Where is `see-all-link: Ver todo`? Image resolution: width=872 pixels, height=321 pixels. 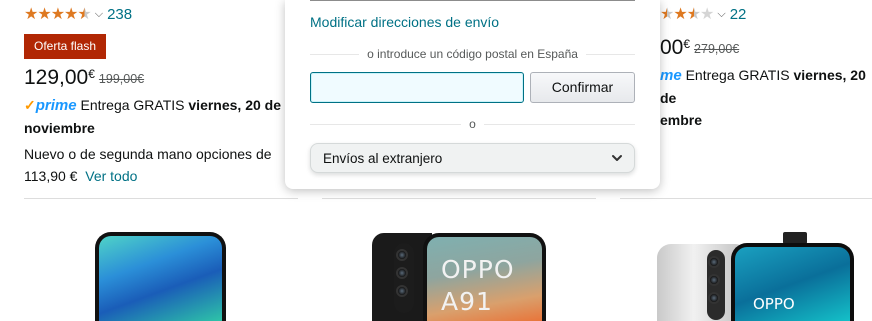 see-all-link: Ver todo is located at coordinates (111, 176).